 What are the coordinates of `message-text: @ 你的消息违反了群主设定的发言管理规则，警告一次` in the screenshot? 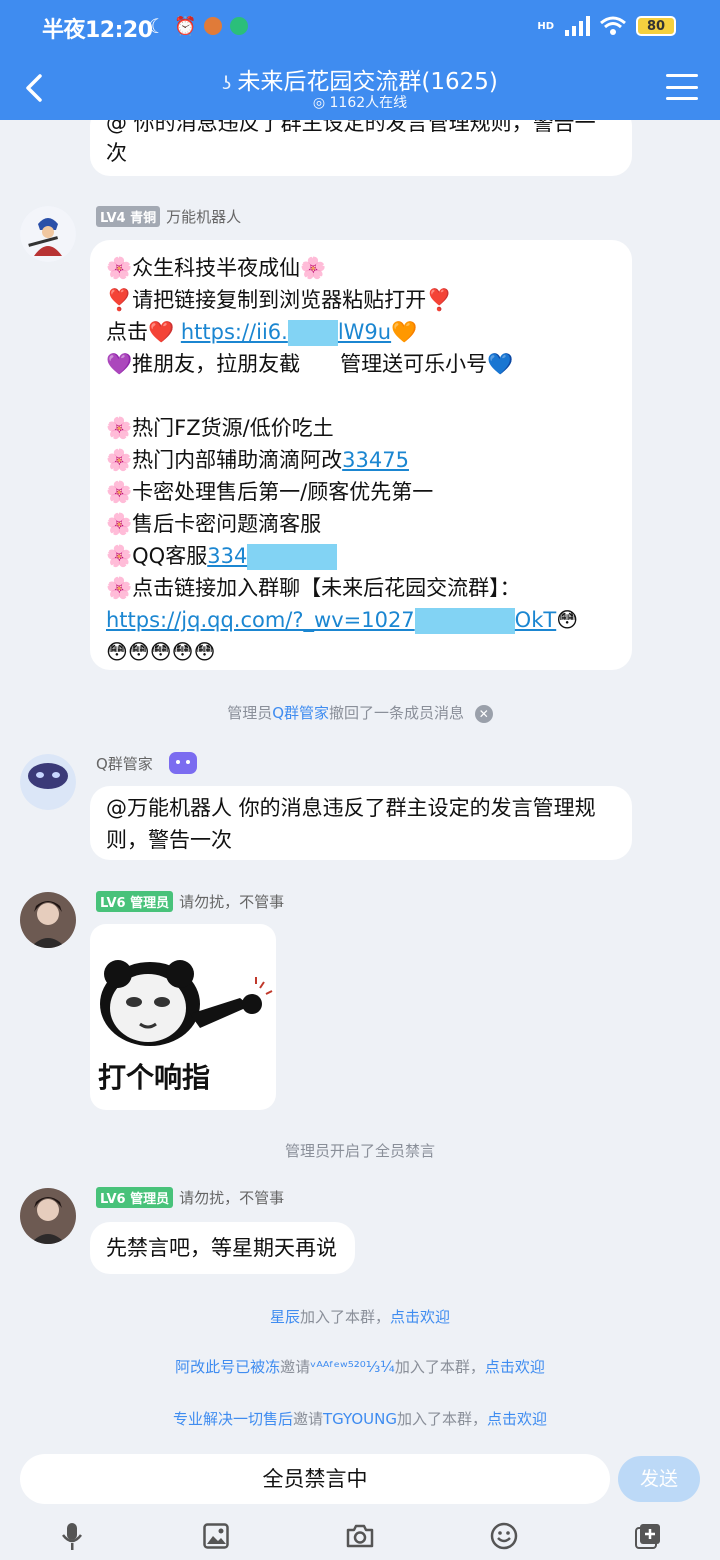 It's located at (351, 142).